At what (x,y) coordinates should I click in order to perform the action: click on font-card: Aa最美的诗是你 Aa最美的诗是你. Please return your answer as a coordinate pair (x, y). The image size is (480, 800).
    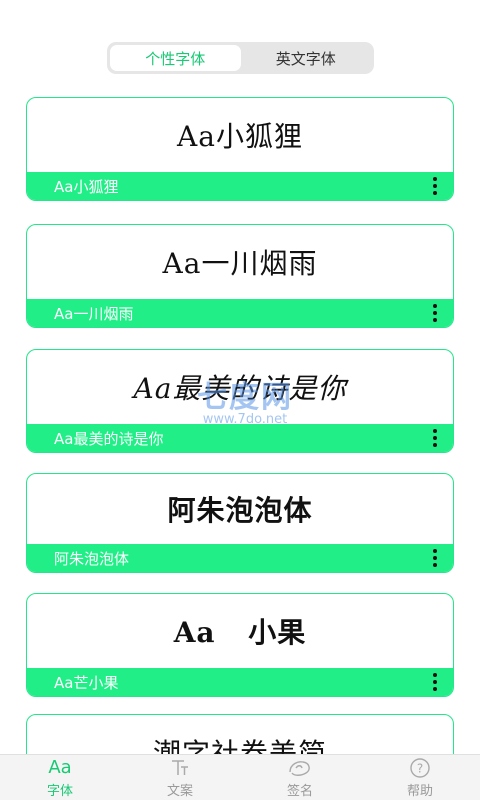
    Looking at the image, I should click on (240, 401).